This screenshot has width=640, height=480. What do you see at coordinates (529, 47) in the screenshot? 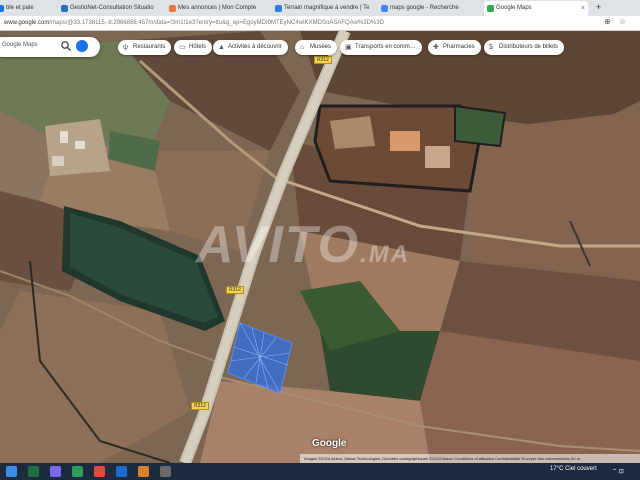
I see `chip-label: Distributeurs de billets` at bounding box center [529, 47].